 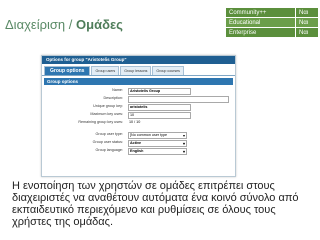 I want to click on user-status-label: Group user status:, so click(x=107, y=142).